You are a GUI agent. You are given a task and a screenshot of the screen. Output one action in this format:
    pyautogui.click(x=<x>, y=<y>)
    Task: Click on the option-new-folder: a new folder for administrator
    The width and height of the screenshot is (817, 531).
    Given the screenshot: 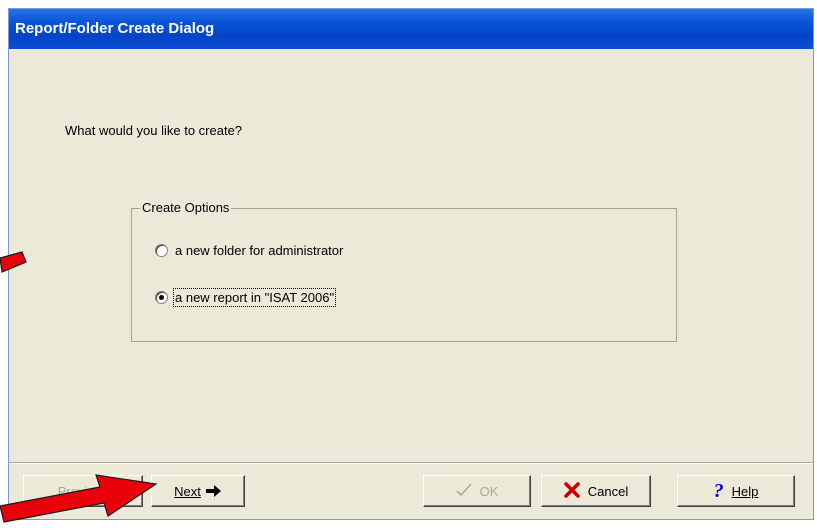 What is the action you would take?
    pyautogui.click(x=249, y=250)
    